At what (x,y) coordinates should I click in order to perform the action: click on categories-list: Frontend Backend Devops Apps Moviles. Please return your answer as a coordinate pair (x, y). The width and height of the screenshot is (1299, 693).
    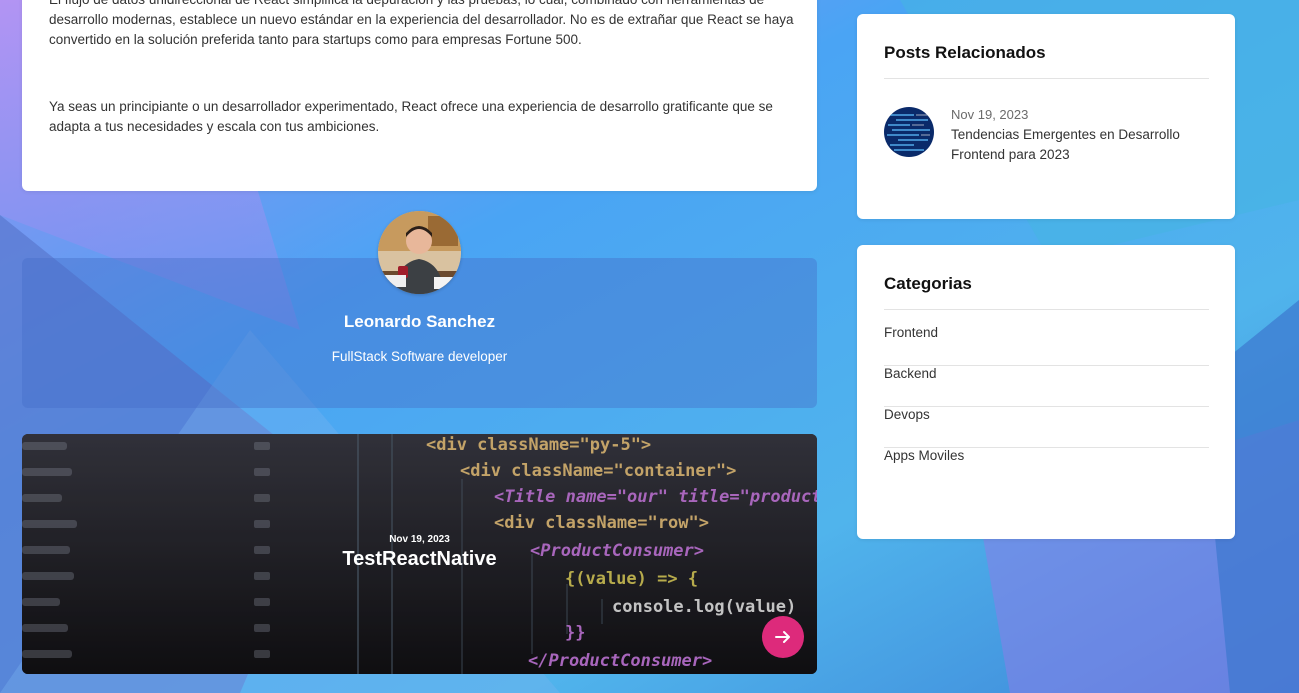
    Looking at the image, I should click on (1046, 407).